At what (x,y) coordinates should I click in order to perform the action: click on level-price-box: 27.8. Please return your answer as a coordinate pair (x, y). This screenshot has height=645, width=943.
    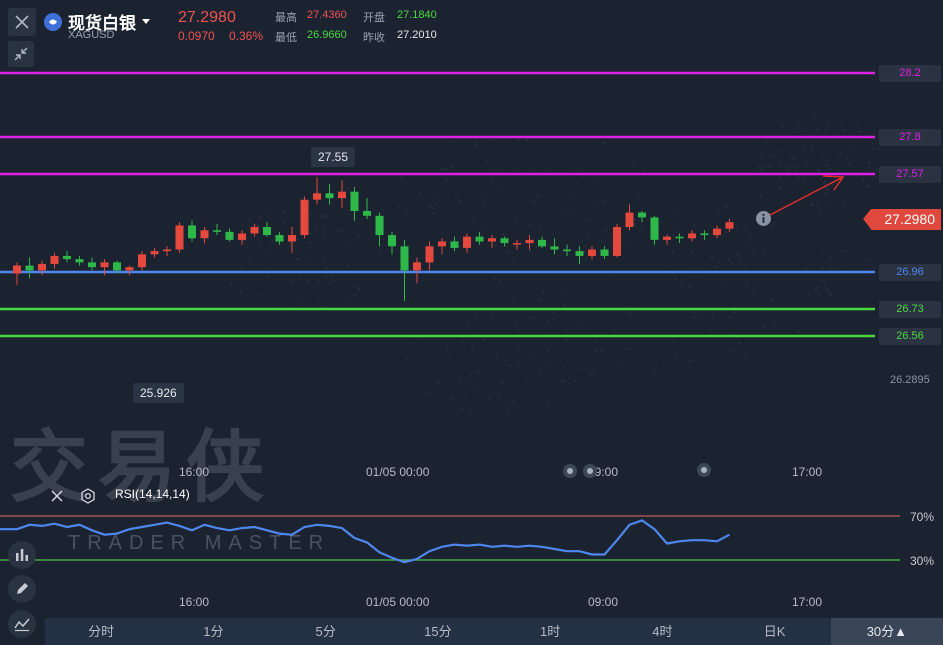
    Looking at the image, I should click on (910, 137).